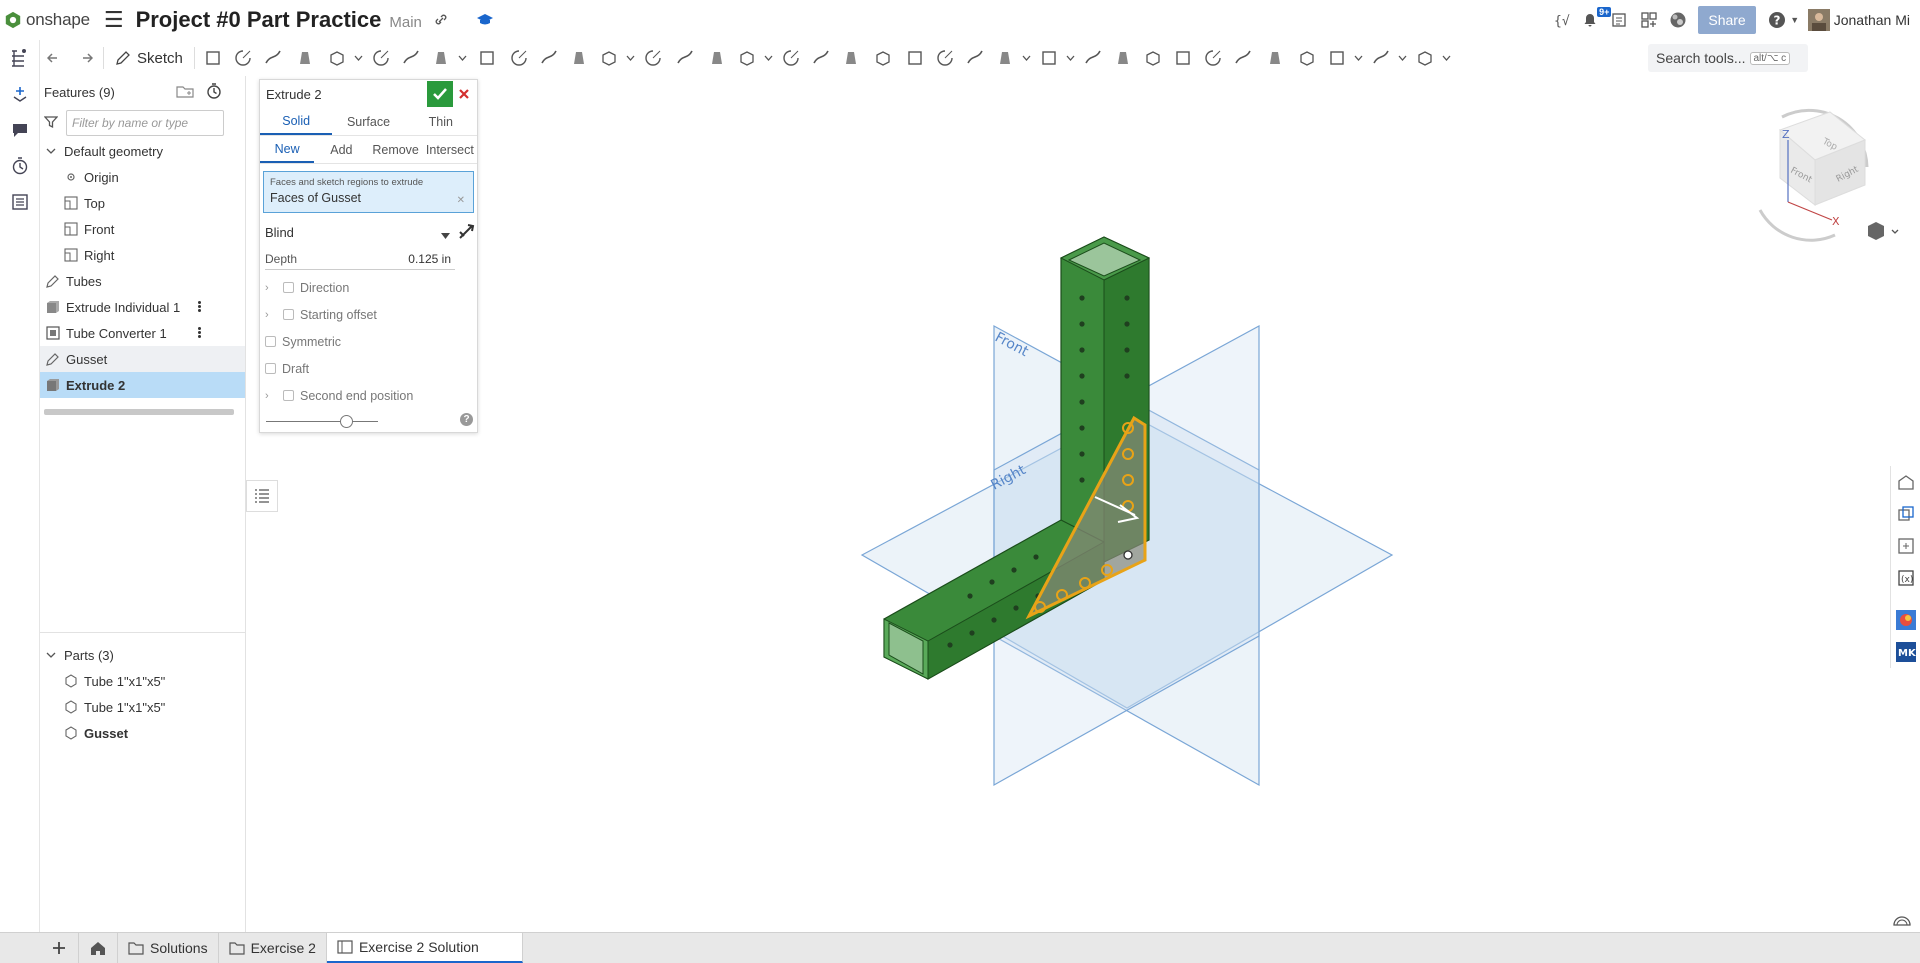 Image resolution: width=1920 pixels, height=963 pixels. What do you see at coordinates (1649, 20) in the screenshot?
I see `app-store-icon` at bounding box center [1649, 20].